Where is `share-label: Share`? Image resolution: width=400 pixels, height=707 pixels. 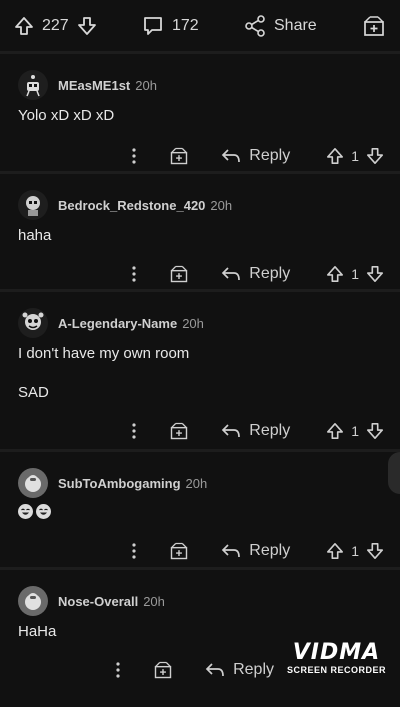 share-label: Share is located at coordinates (295, 25).